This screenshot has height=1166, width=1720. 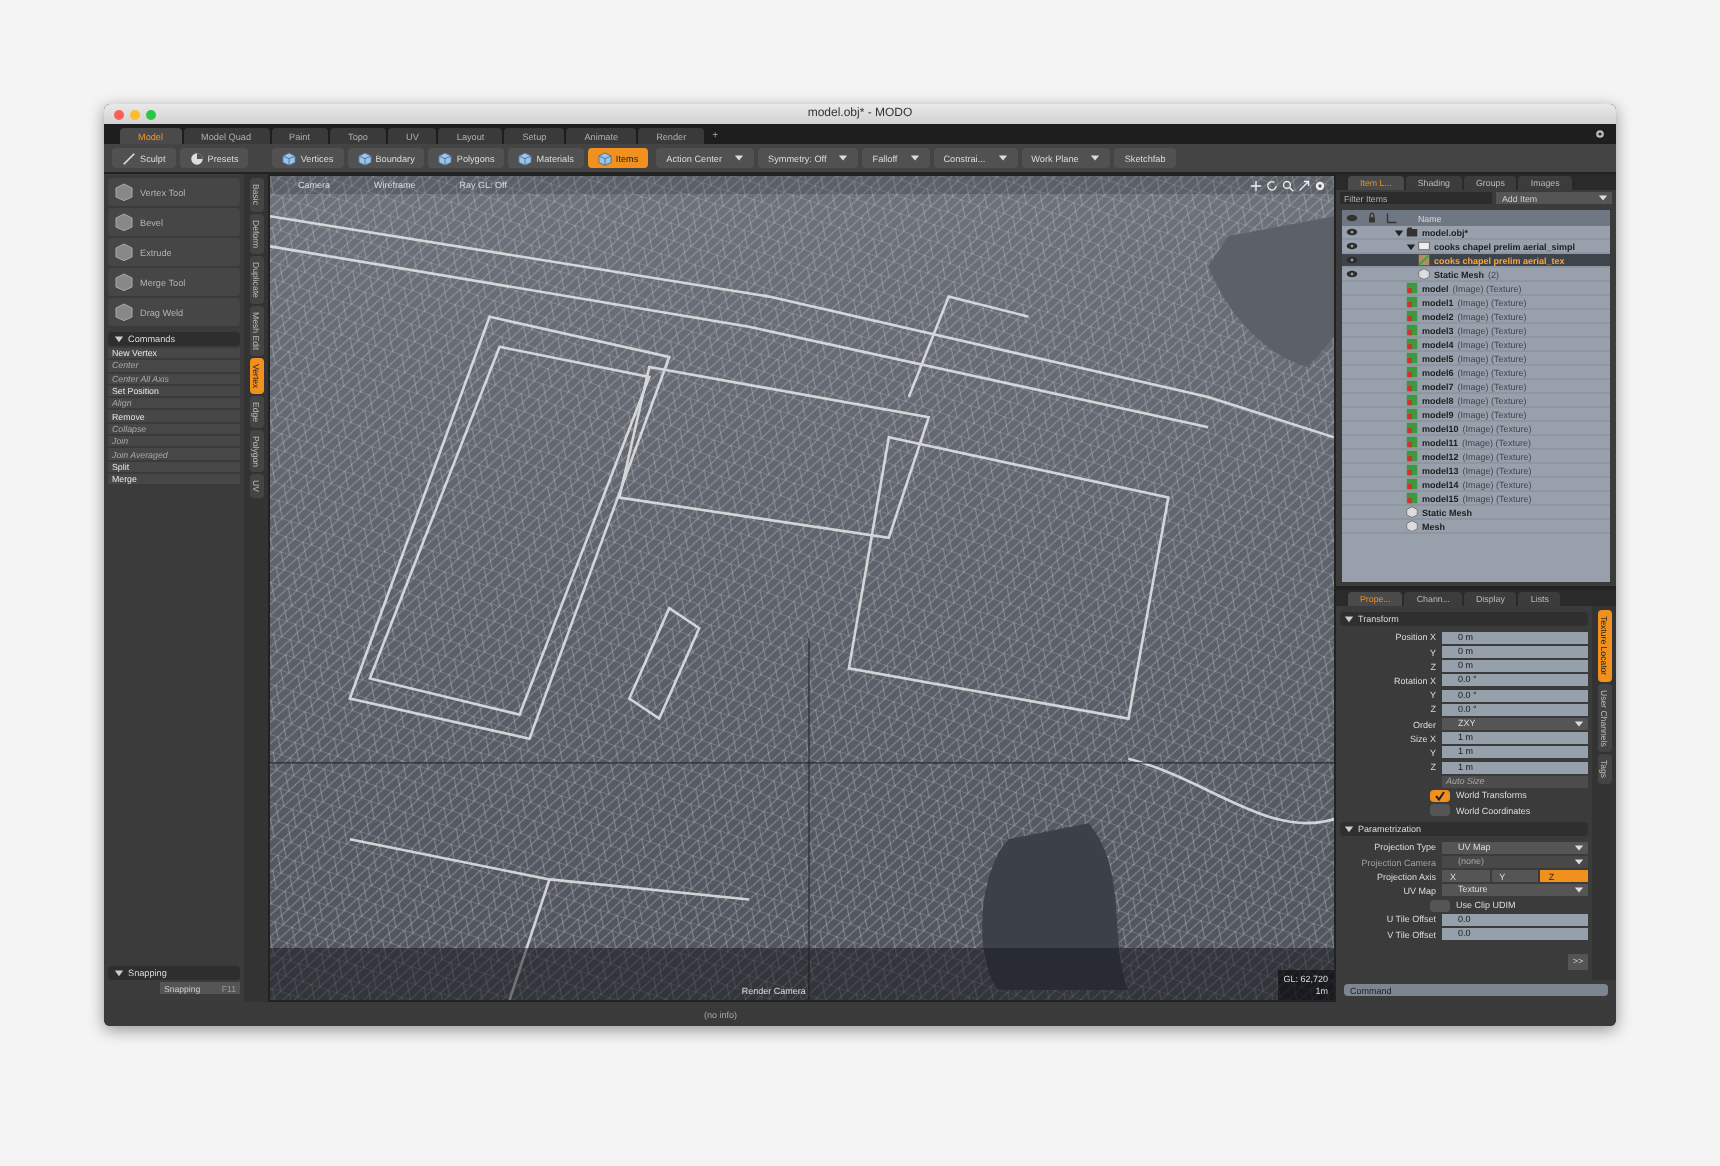 I want to click on disc-icon, so click(x=196, y=158).